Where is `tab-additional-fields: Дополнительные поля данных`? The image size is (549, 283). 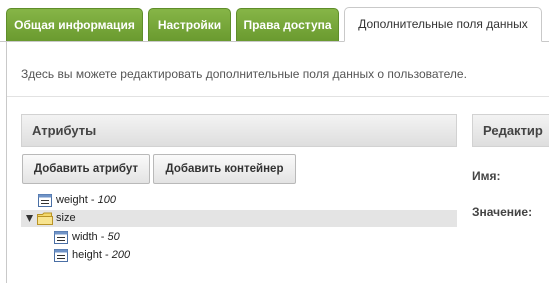
tab-additional-fields: Дополнительные поля данных is located at coordinates (443, 24).